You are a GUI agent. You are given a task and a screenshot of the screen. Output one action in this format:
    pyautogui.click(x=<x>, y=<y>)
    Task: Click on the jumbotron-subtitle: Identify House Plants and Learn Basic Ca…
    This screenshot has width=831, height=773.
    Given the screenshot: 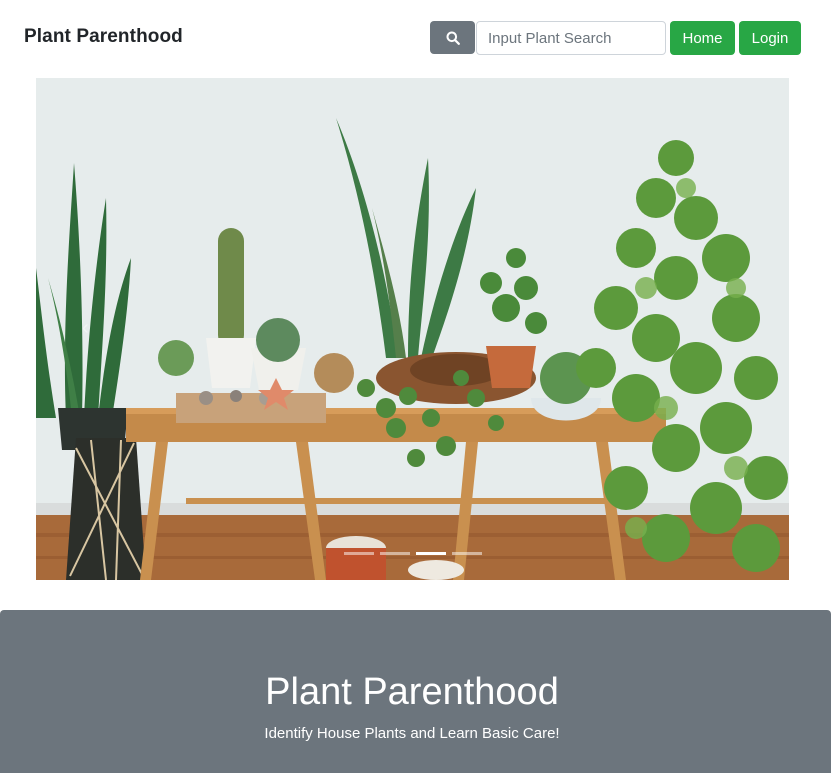 What is the action you would take?
    pyautogui.click(x=412, y=733)
    